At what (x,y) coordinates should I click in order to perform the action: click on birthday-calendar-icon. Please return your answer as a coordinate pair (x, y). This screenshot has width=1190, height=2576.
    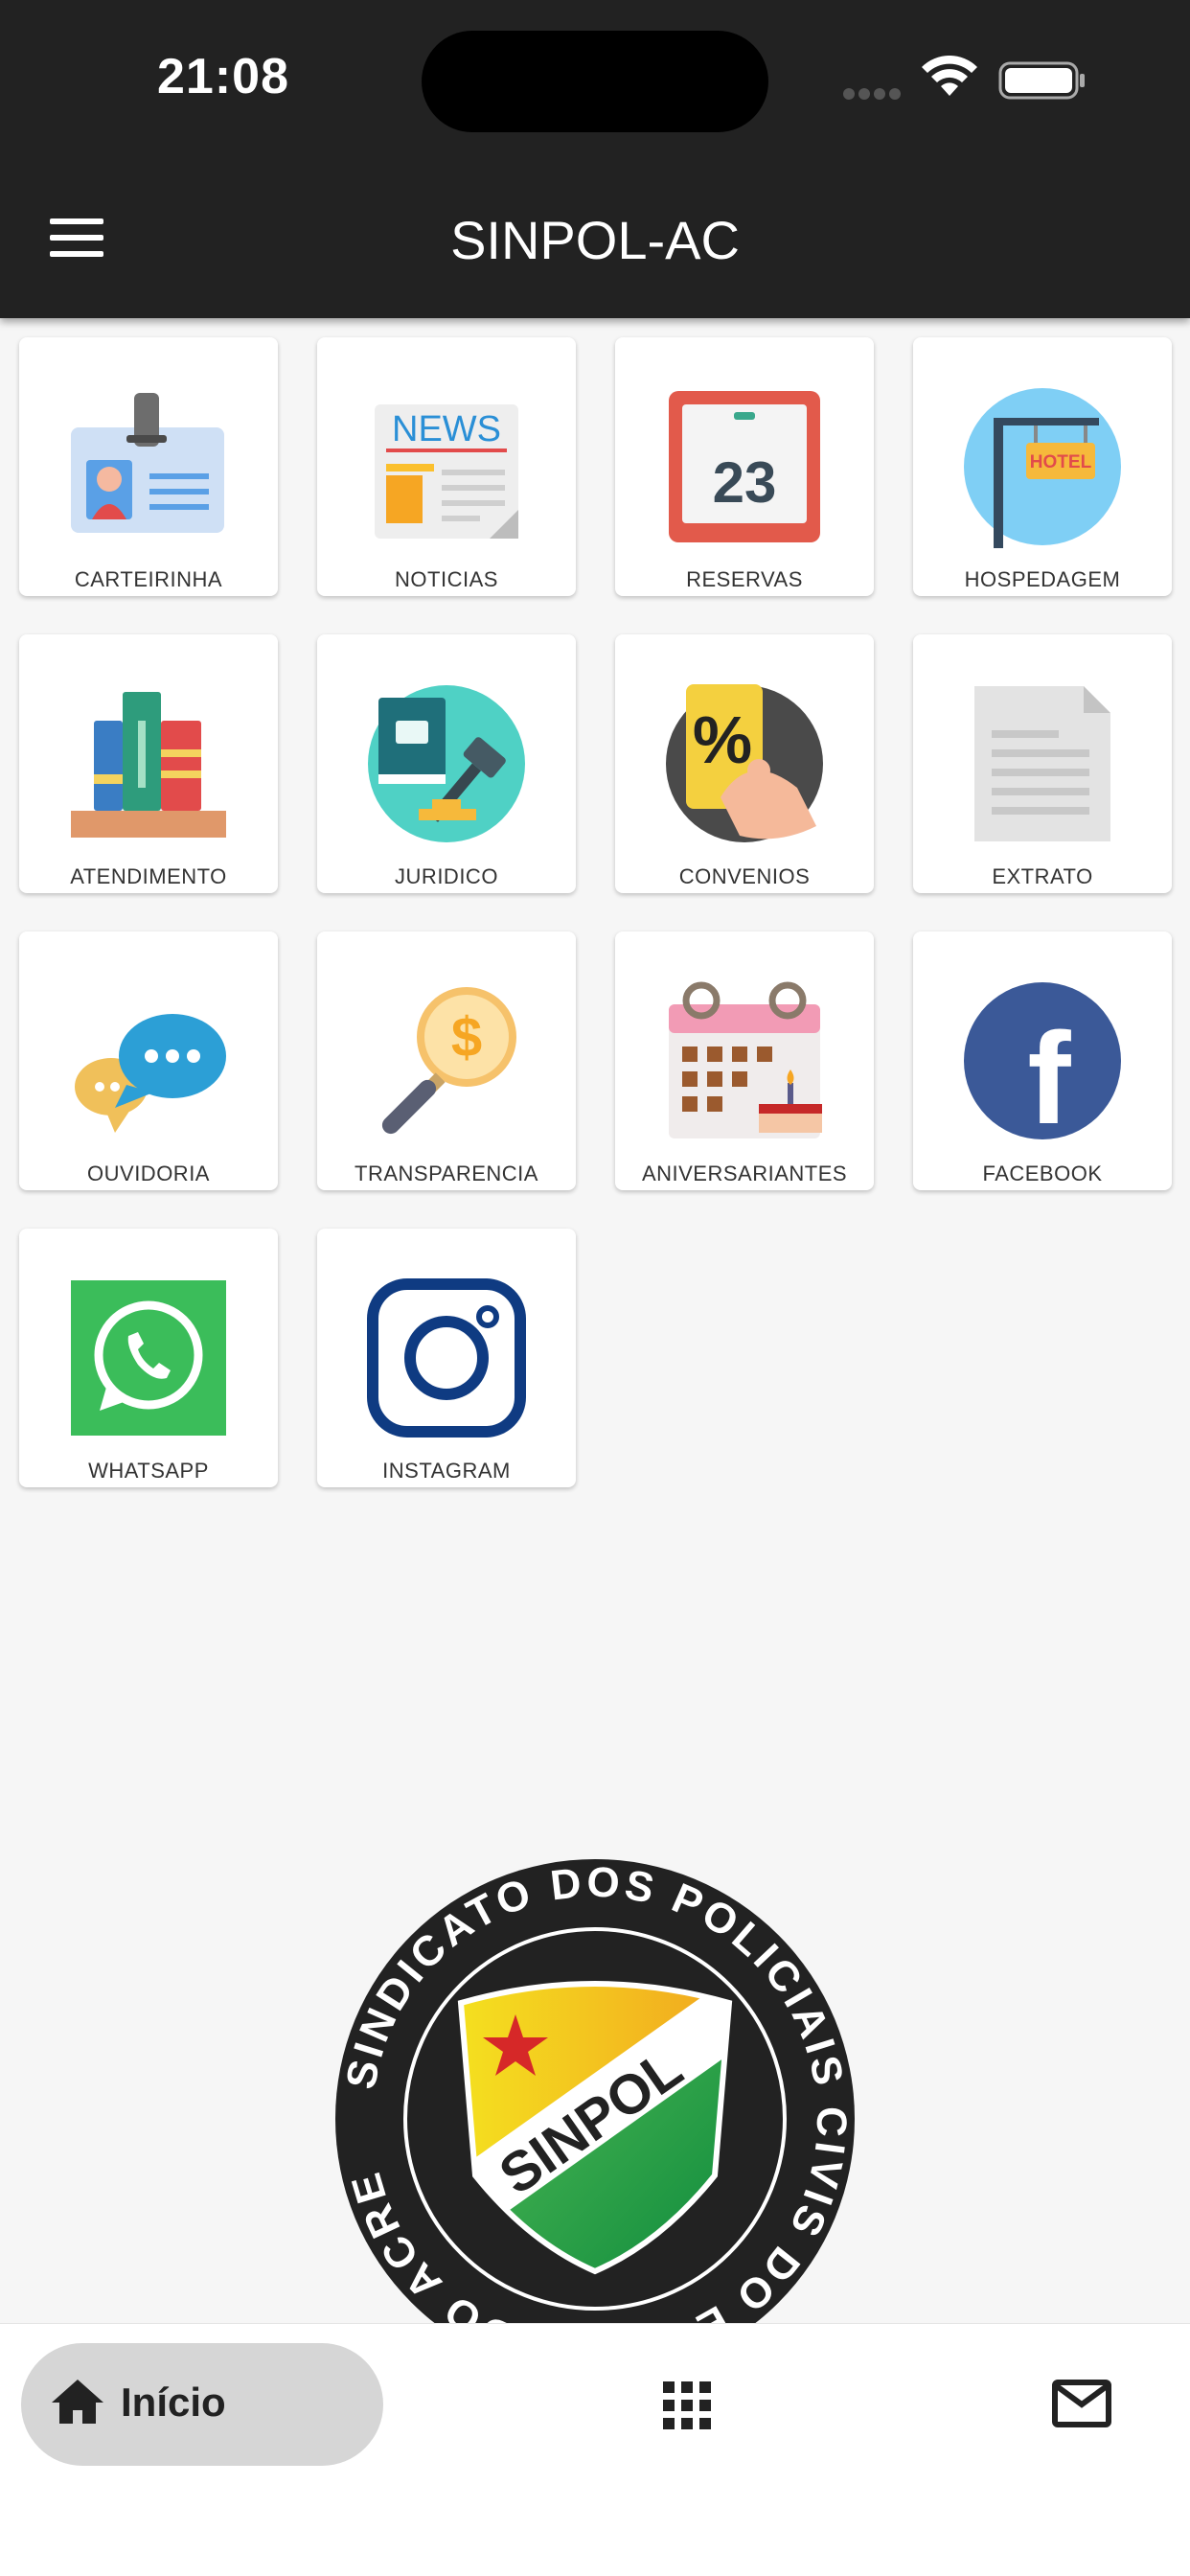
    Looking at the image, I should click on (746, 1059).